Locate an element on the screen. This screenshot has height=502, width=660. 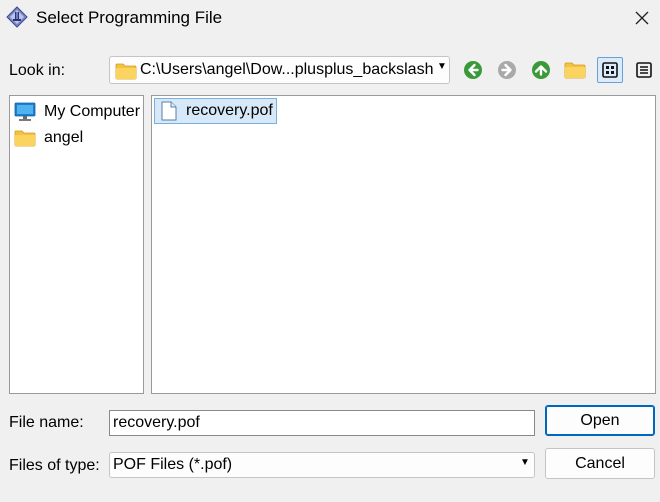
file-icon is located at coordinates (169, 111).